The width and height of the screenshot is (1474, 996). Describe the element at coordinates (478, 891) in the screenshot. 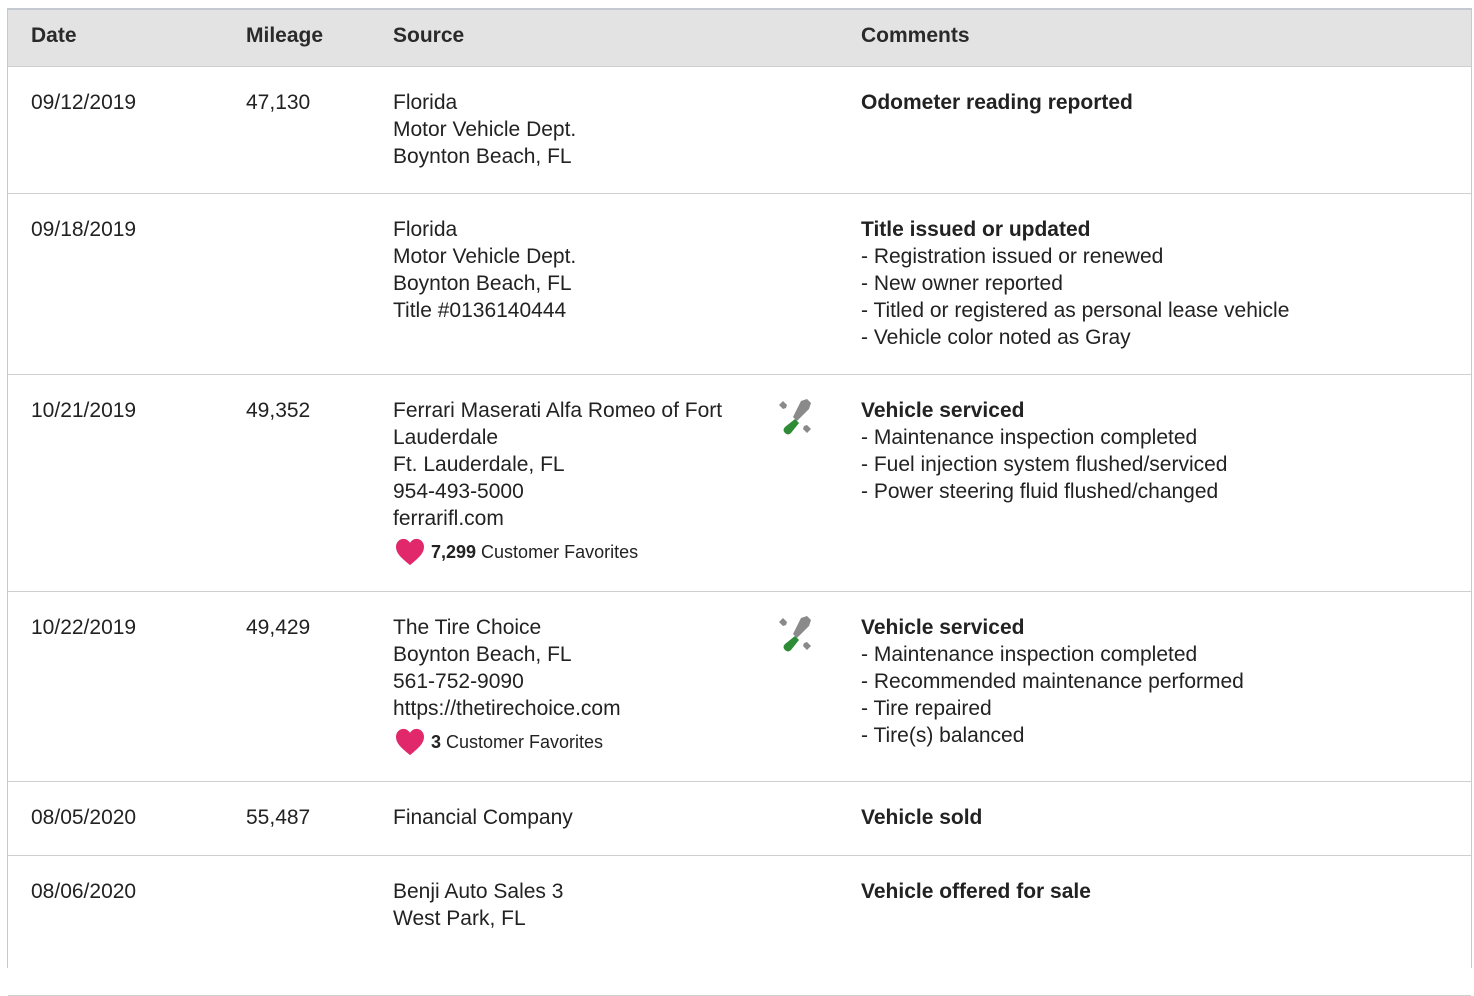

I see `source-line: Benji Auto Sales 3` at that location.